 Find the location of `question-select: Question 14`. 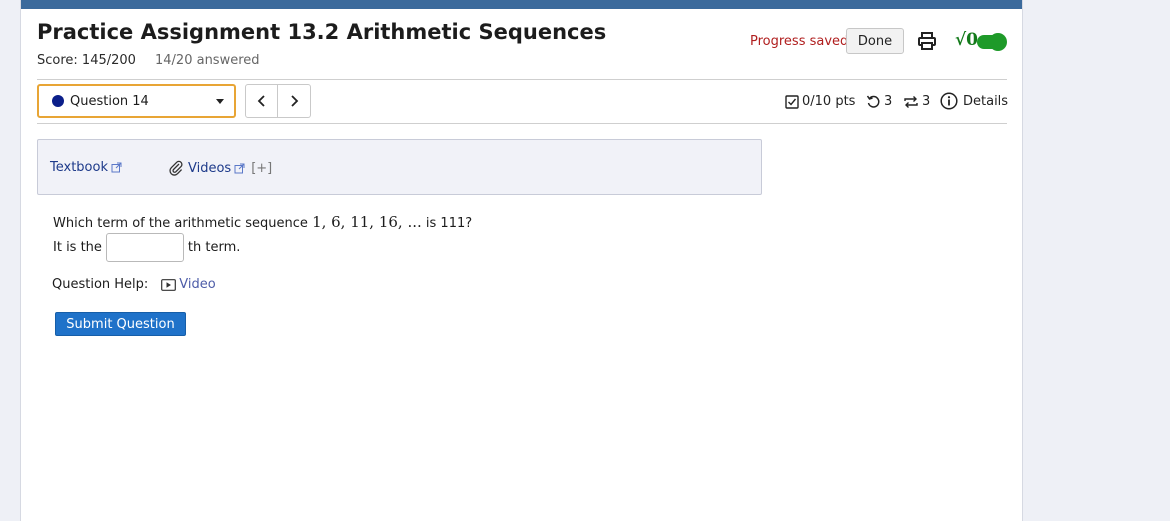

question-select: Question 14 is located at coordinates (136, 101).